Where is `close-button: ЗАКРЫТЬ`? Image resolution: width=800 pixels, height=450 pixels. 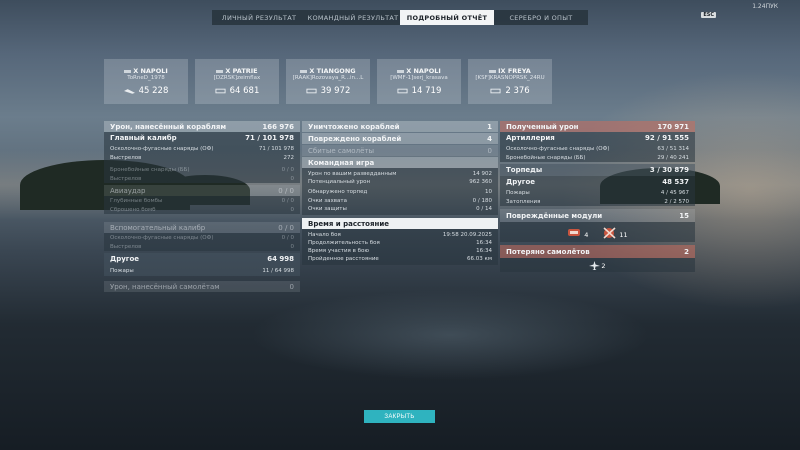 close-button: ЗАКРЫТЬ is located at coordinates (399, 416).